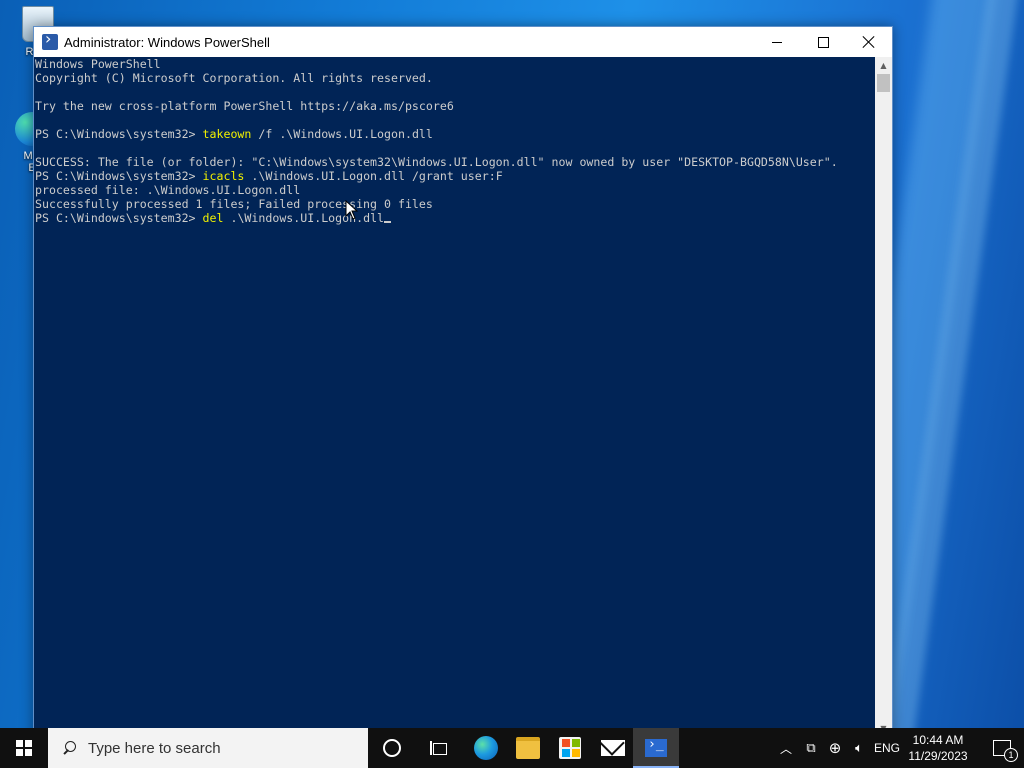 This screenshot has height=768, width=1024. Describe the element at coordinates (938, 748) in the screenshot. I see `clock: 10:44 AM 11/29/2023` at that location.